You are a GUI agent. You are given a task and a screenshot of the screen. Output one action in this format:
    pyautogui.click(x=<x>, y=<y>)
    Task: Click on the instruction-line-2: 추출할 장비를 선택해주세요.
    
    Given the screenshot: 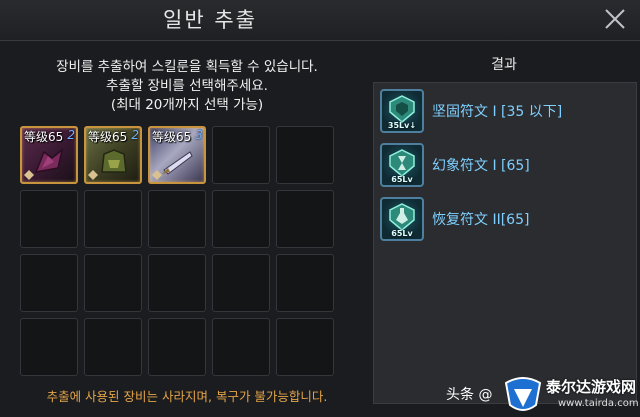 What is the action you would take?
    pyautogui.click(x=187, y=86)
    